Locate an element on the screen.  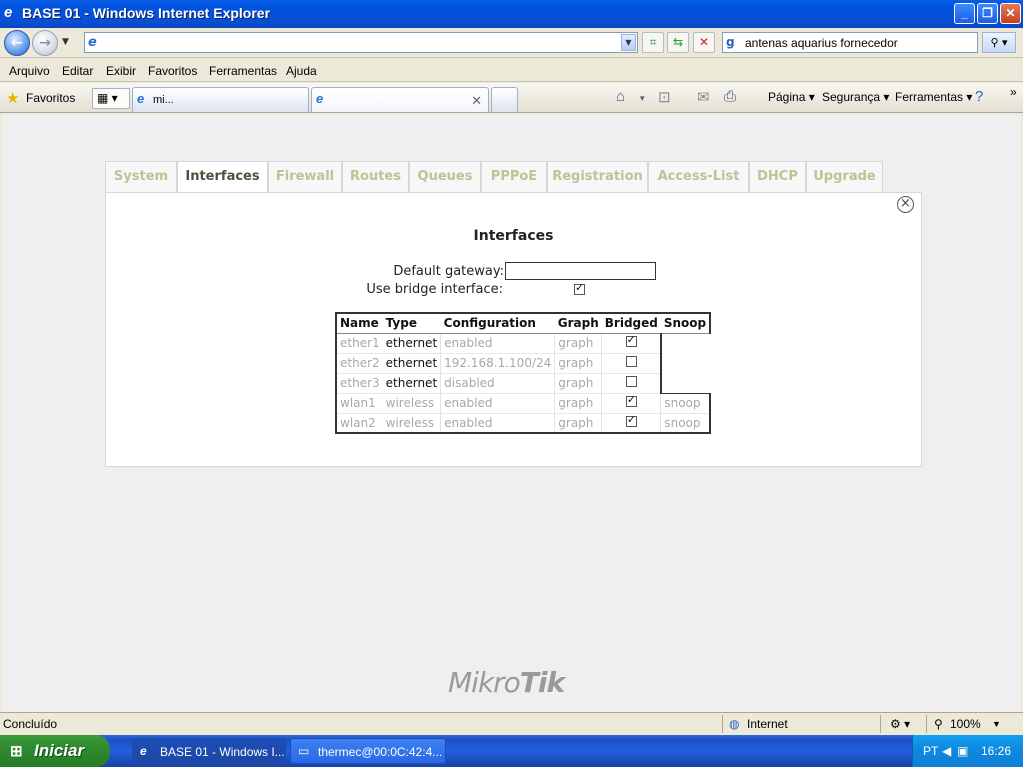
help-icon: ? is located at coordinates (979, 96).